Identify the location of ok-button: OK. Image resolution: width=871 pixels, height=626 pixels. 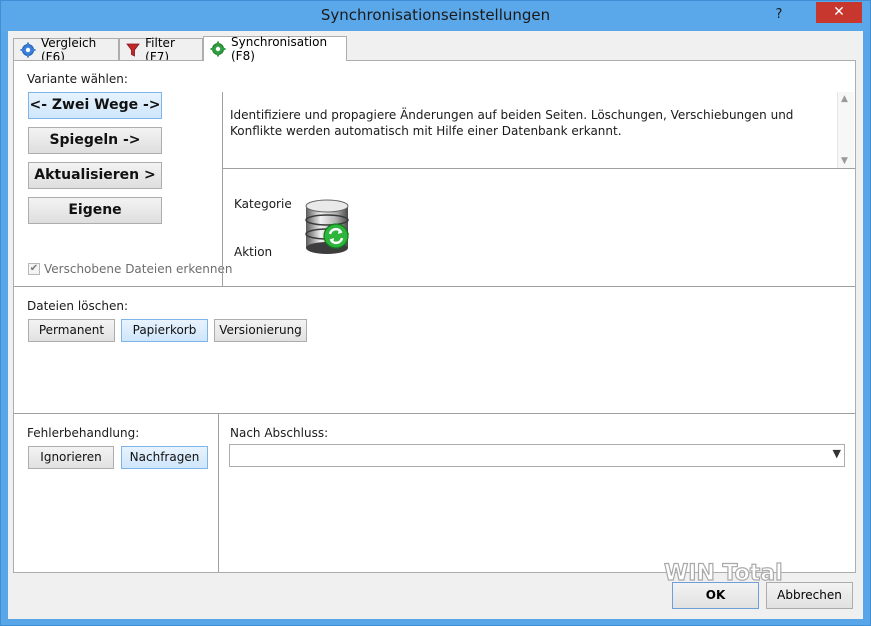
(715, 595).